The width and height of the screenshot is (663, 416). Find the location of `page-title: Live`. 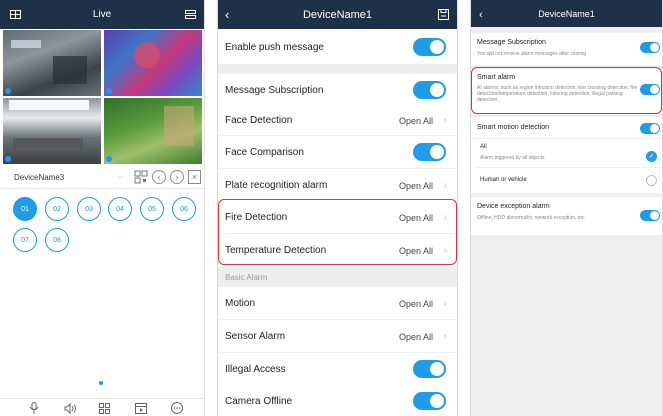

page-title: Live is located at coordinates (102, 14).